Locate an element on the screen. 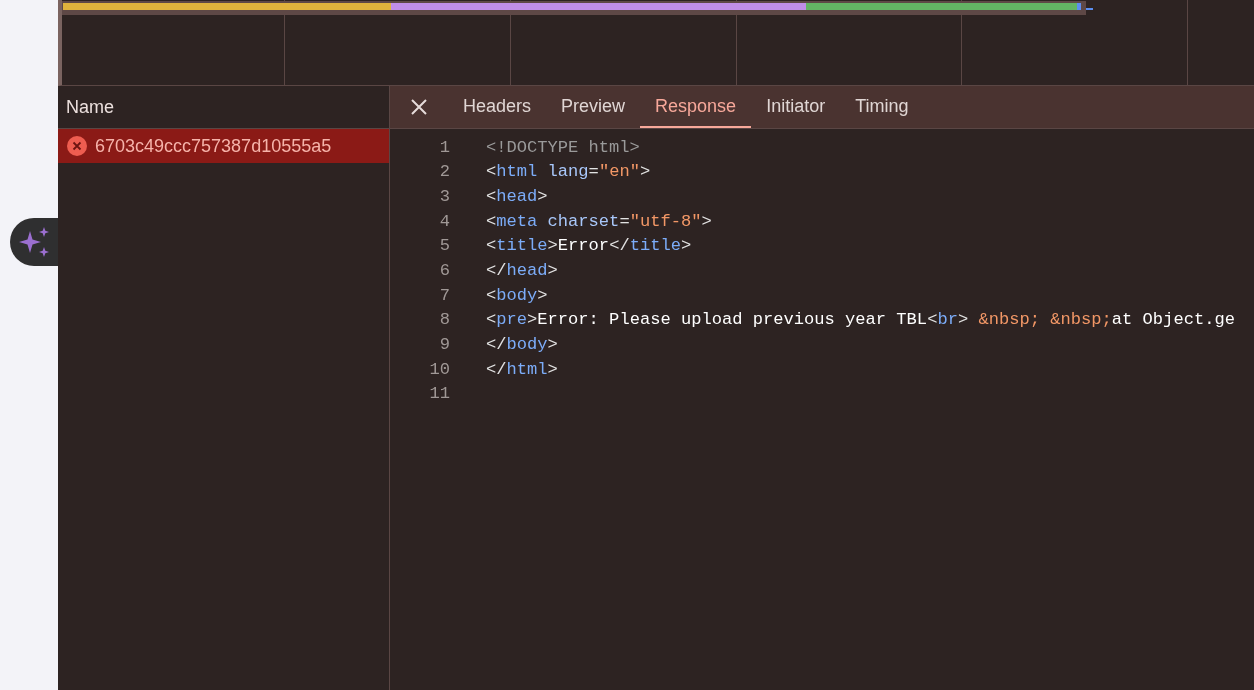 This screenshot has height=690, width=1254. code-line: <!DOCTYPE html> is located at coordinates (563, 147).